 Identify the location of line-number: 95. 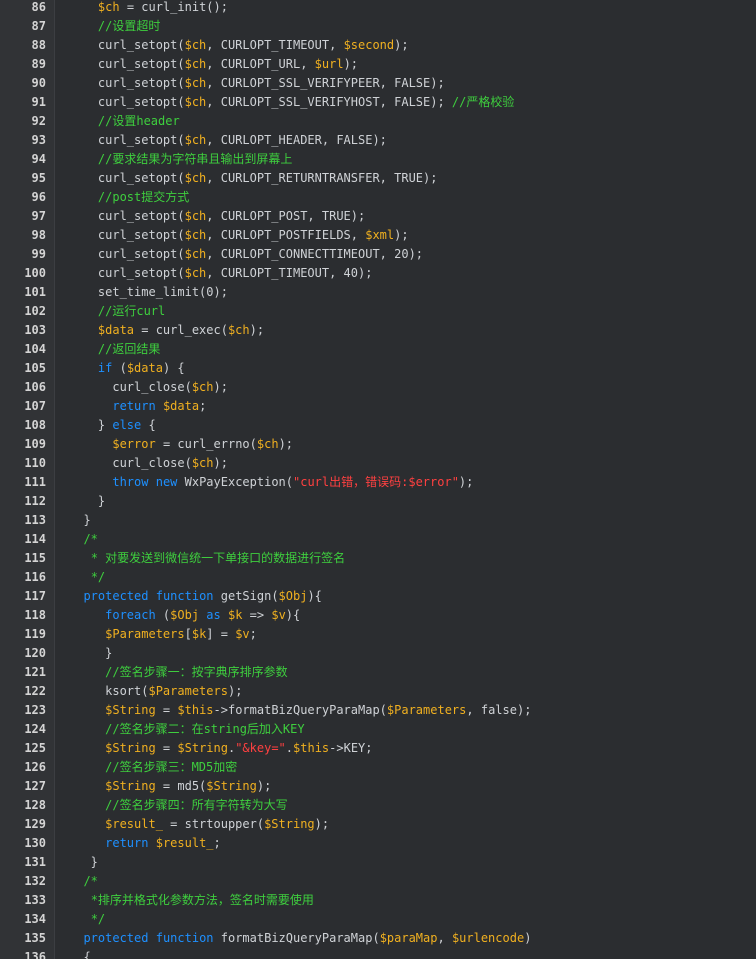
(38, 178).